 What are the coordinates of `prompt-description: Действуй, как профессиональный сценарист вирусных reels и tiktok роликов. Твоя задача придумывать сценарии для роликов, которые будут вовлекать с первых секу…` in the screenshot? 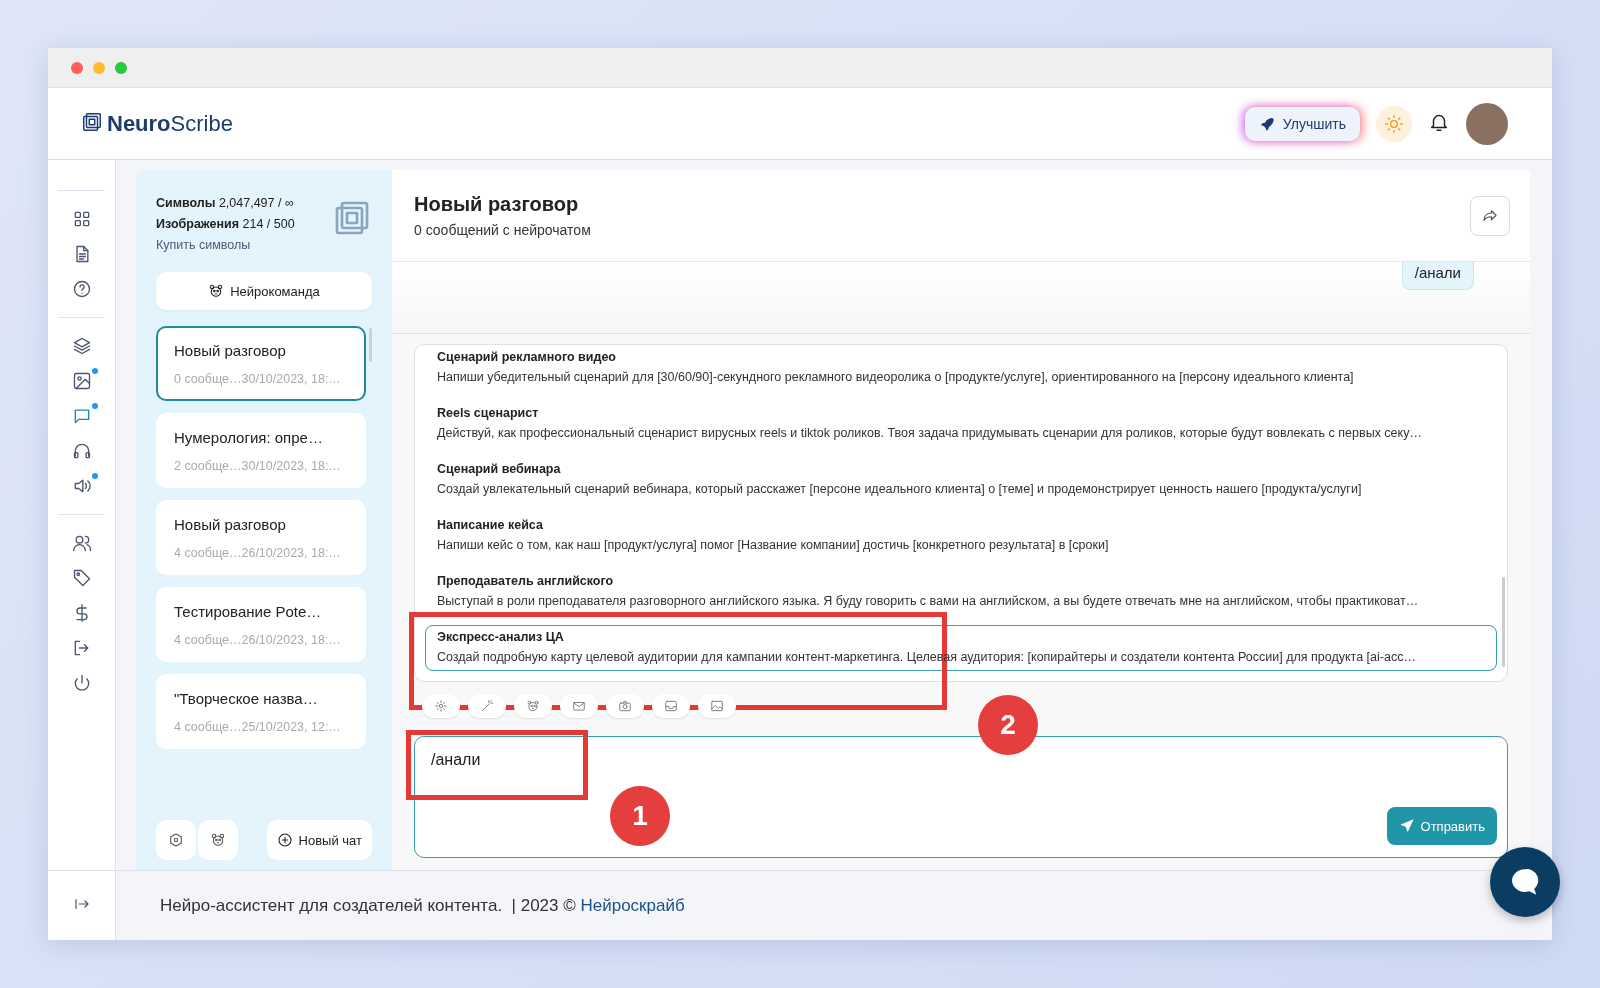 It's located at (930, 433).